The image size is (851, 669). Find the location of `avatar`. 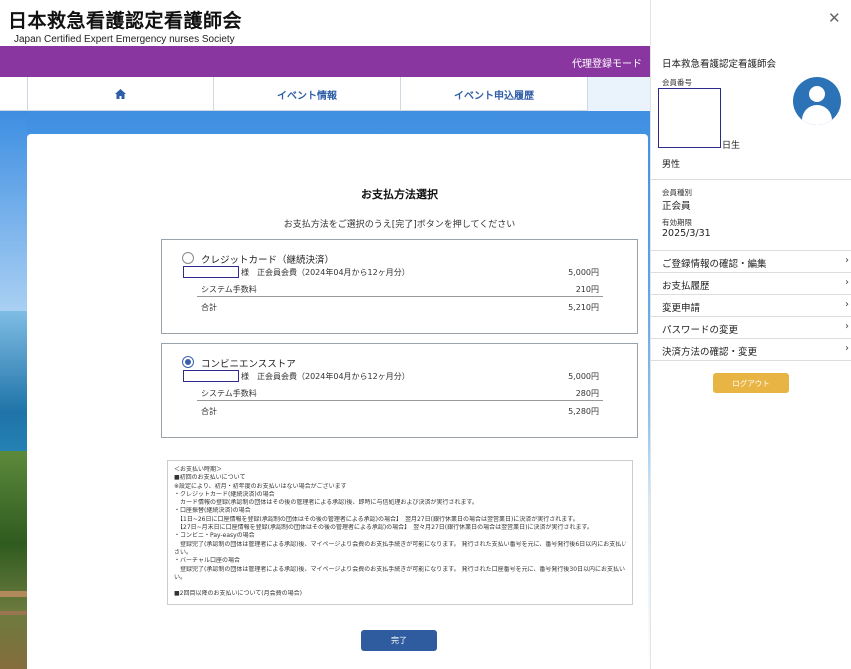

avatar is located at coordinates (817, 101).